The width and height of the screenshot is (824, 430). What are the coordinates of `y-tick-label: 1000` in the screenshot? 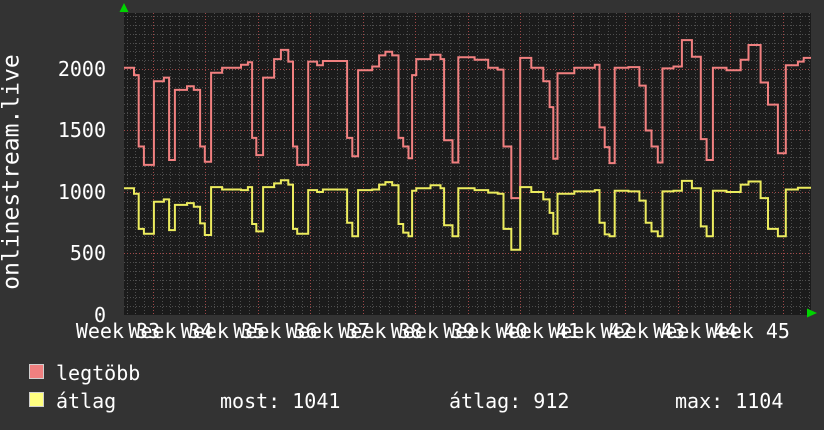 It's located at (81, 191).